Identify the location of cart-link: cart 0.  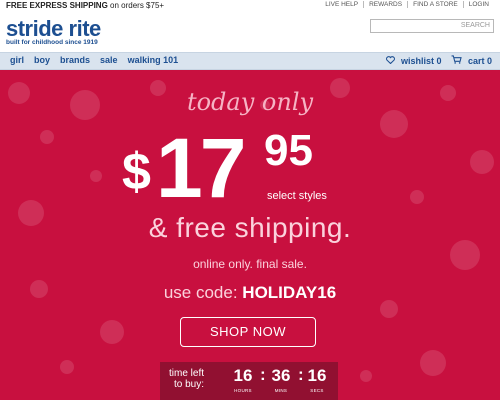
(471, 60).